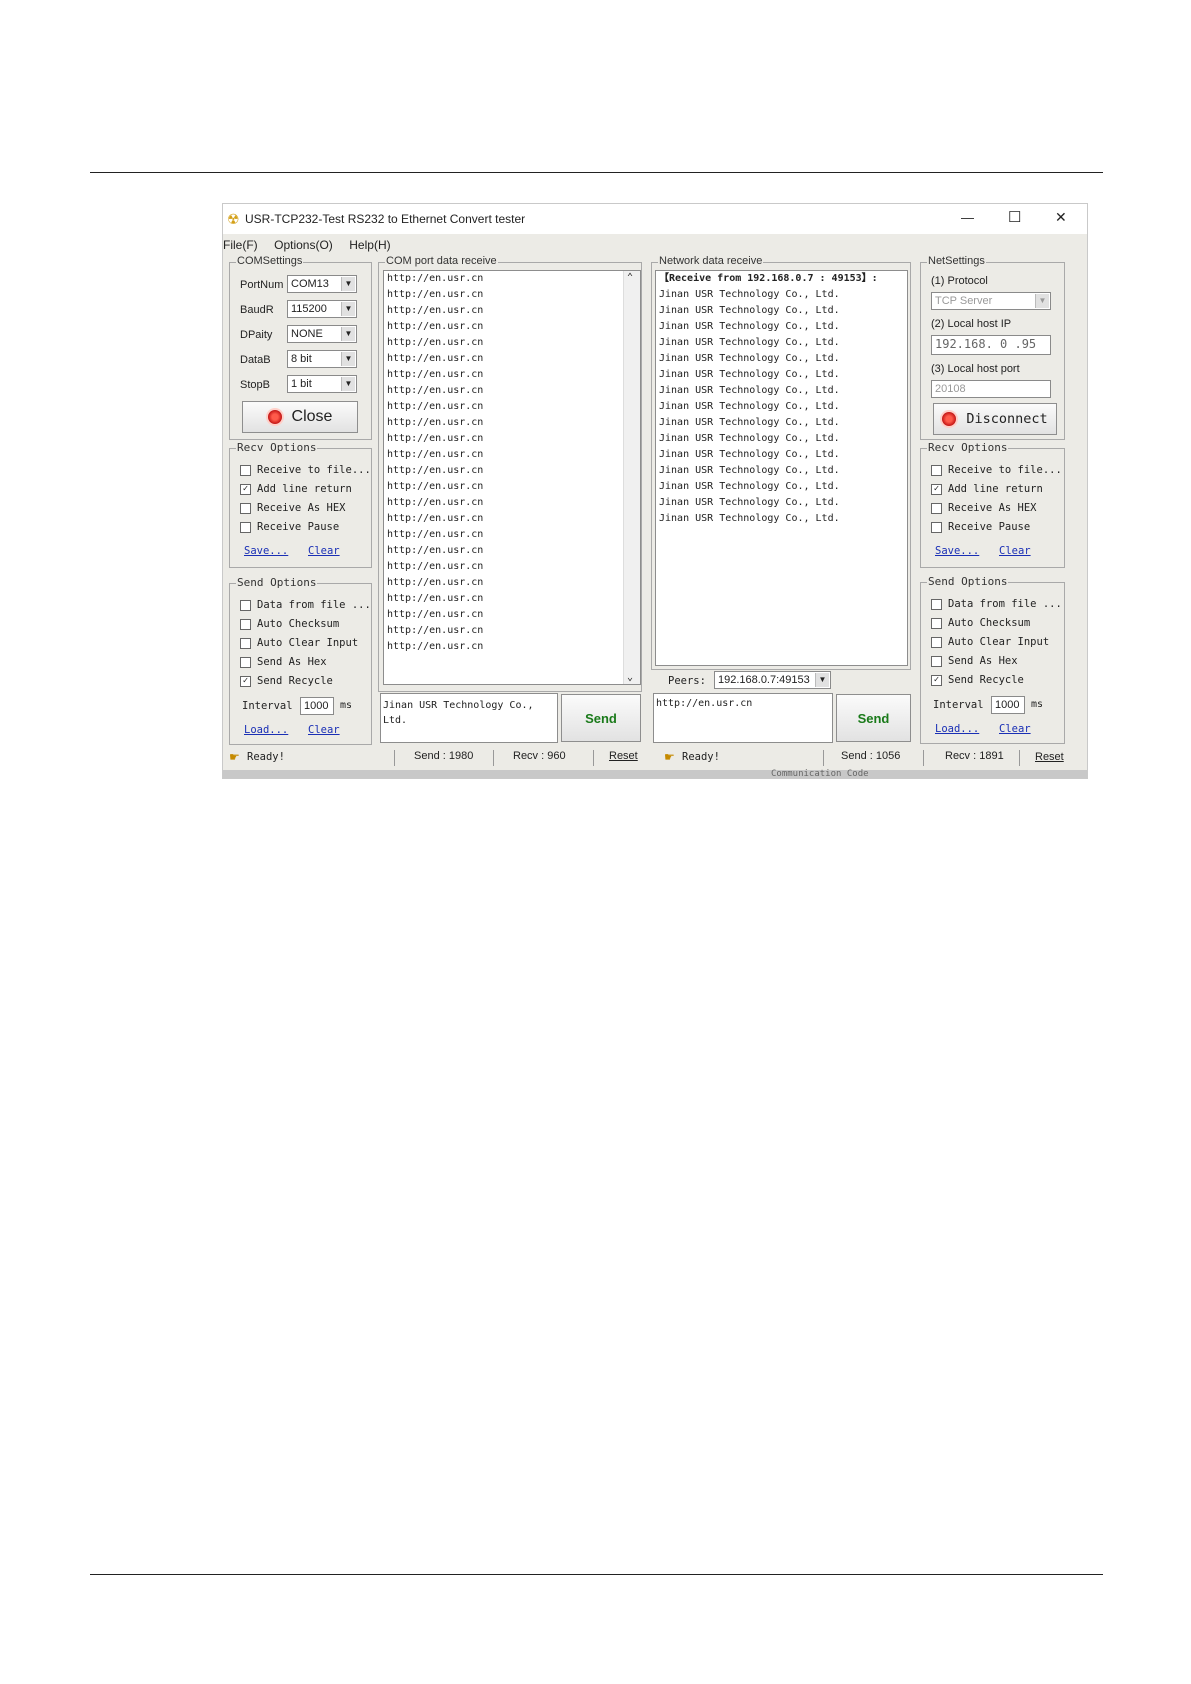 This screenshot has width=1191, height=1684. Describe the element at coordinates (630, 277) in the screenshot. I see `scroll-up-icon: ⌃` at that location.